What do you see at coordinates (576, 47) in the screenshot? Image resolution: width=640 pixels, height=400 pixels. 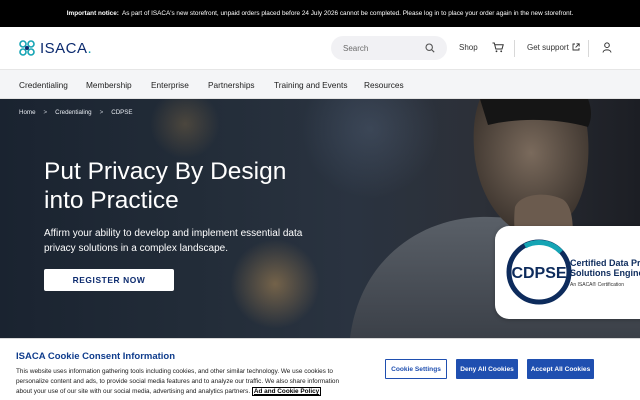 I see `external-link-icon` at bounding box center [576, 47].